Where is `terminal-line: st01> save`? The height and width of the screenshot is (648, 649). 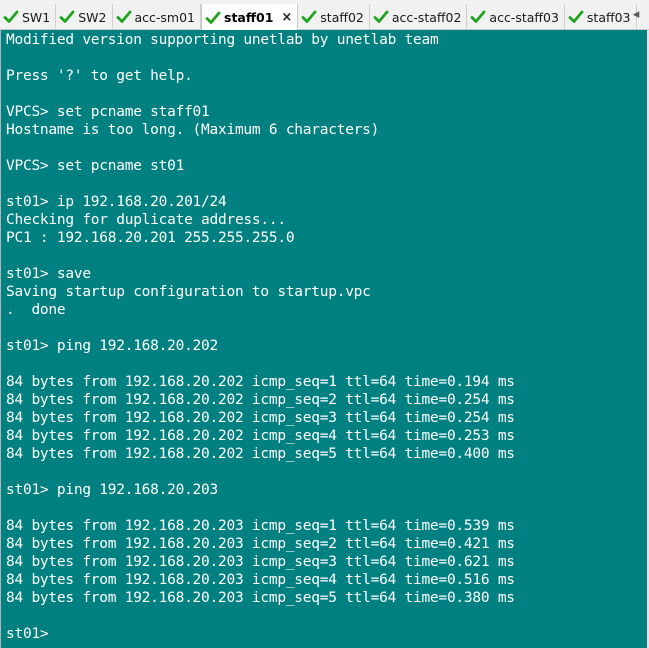 terminal-line: st01> save is located at coordinates (48, 274).